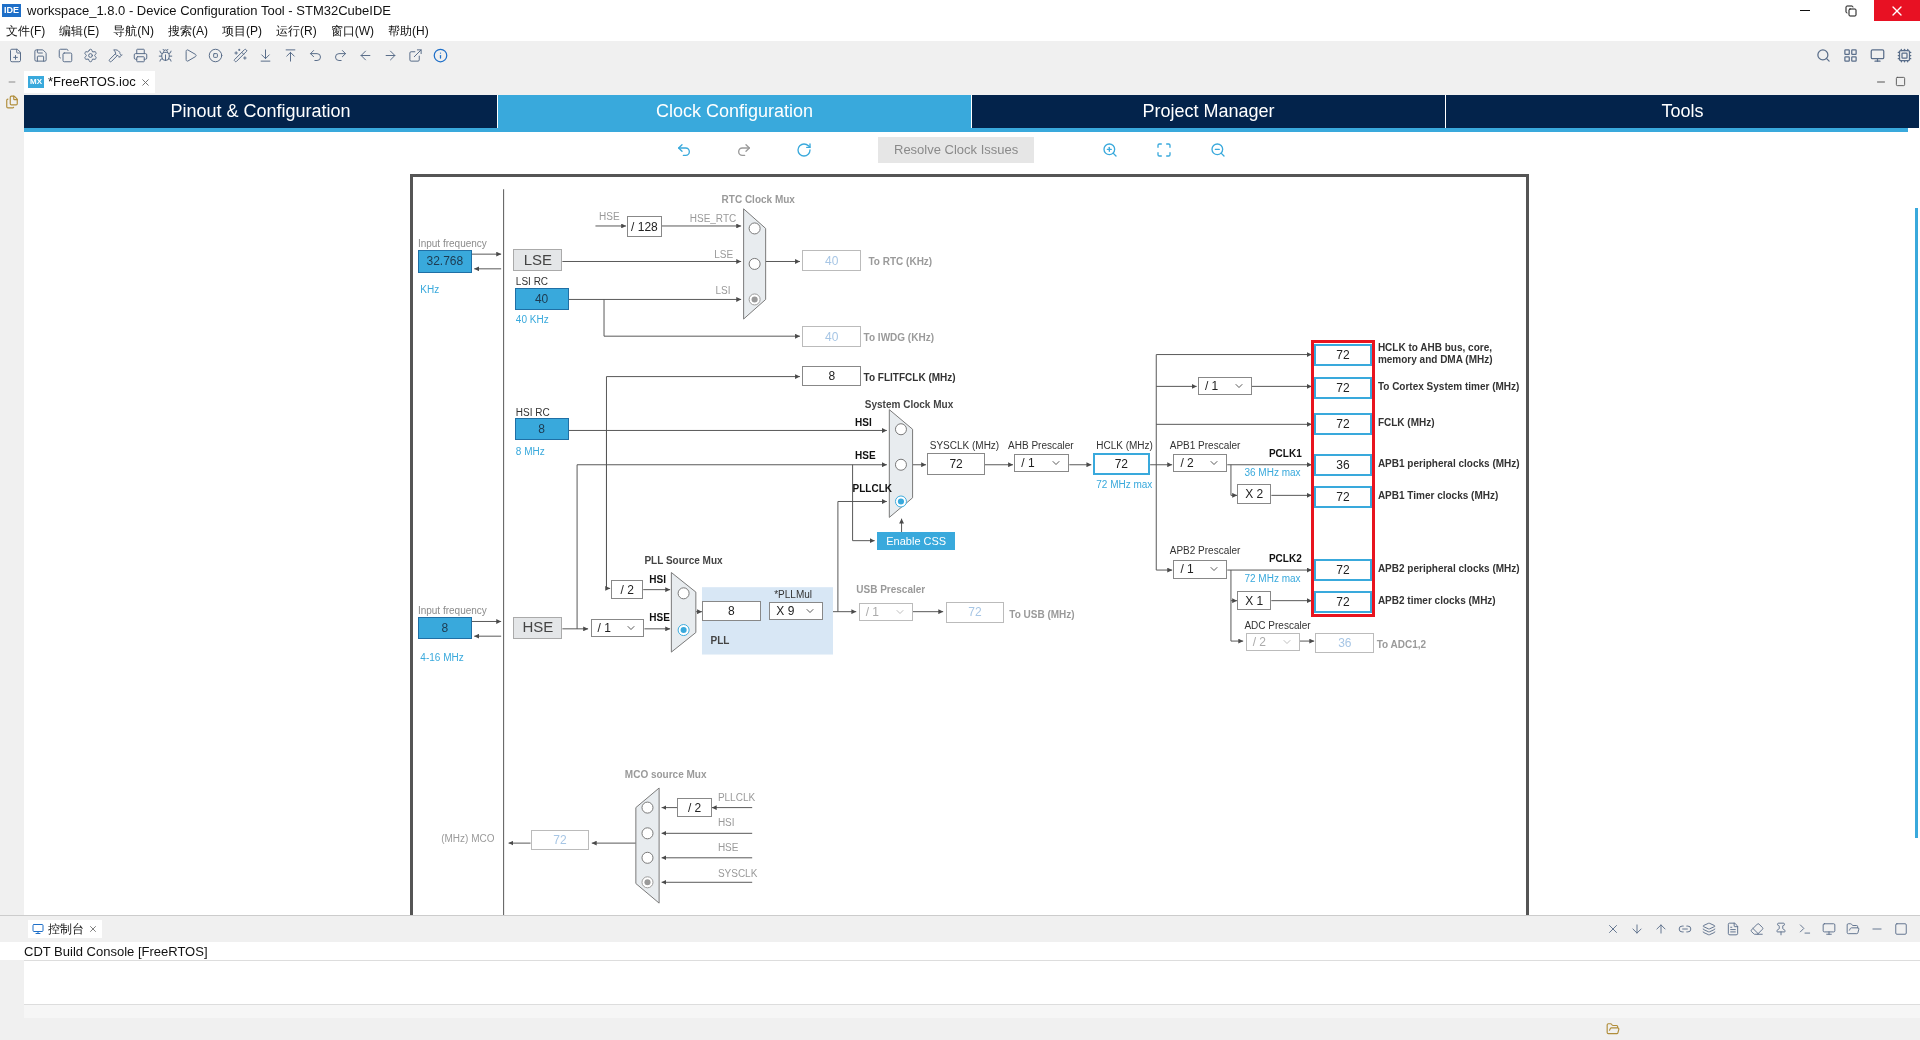  Describe the element at coordinates (12, 102) in the screenshot. I see `files-icon` at that location.